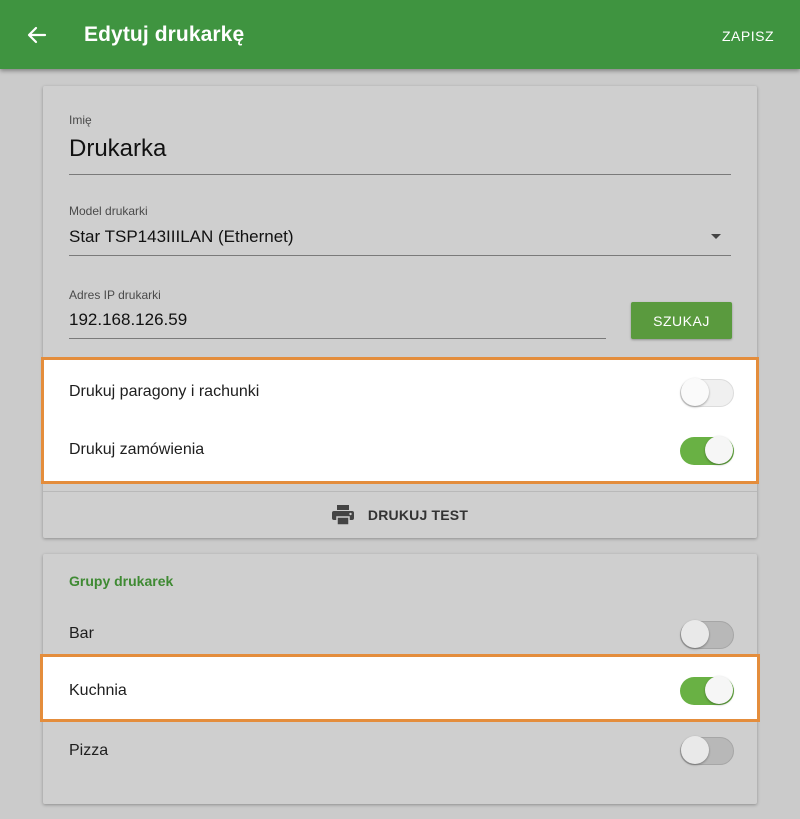  I want to click on print-test-label: DRUKUJ TEST, so click(418, 515).